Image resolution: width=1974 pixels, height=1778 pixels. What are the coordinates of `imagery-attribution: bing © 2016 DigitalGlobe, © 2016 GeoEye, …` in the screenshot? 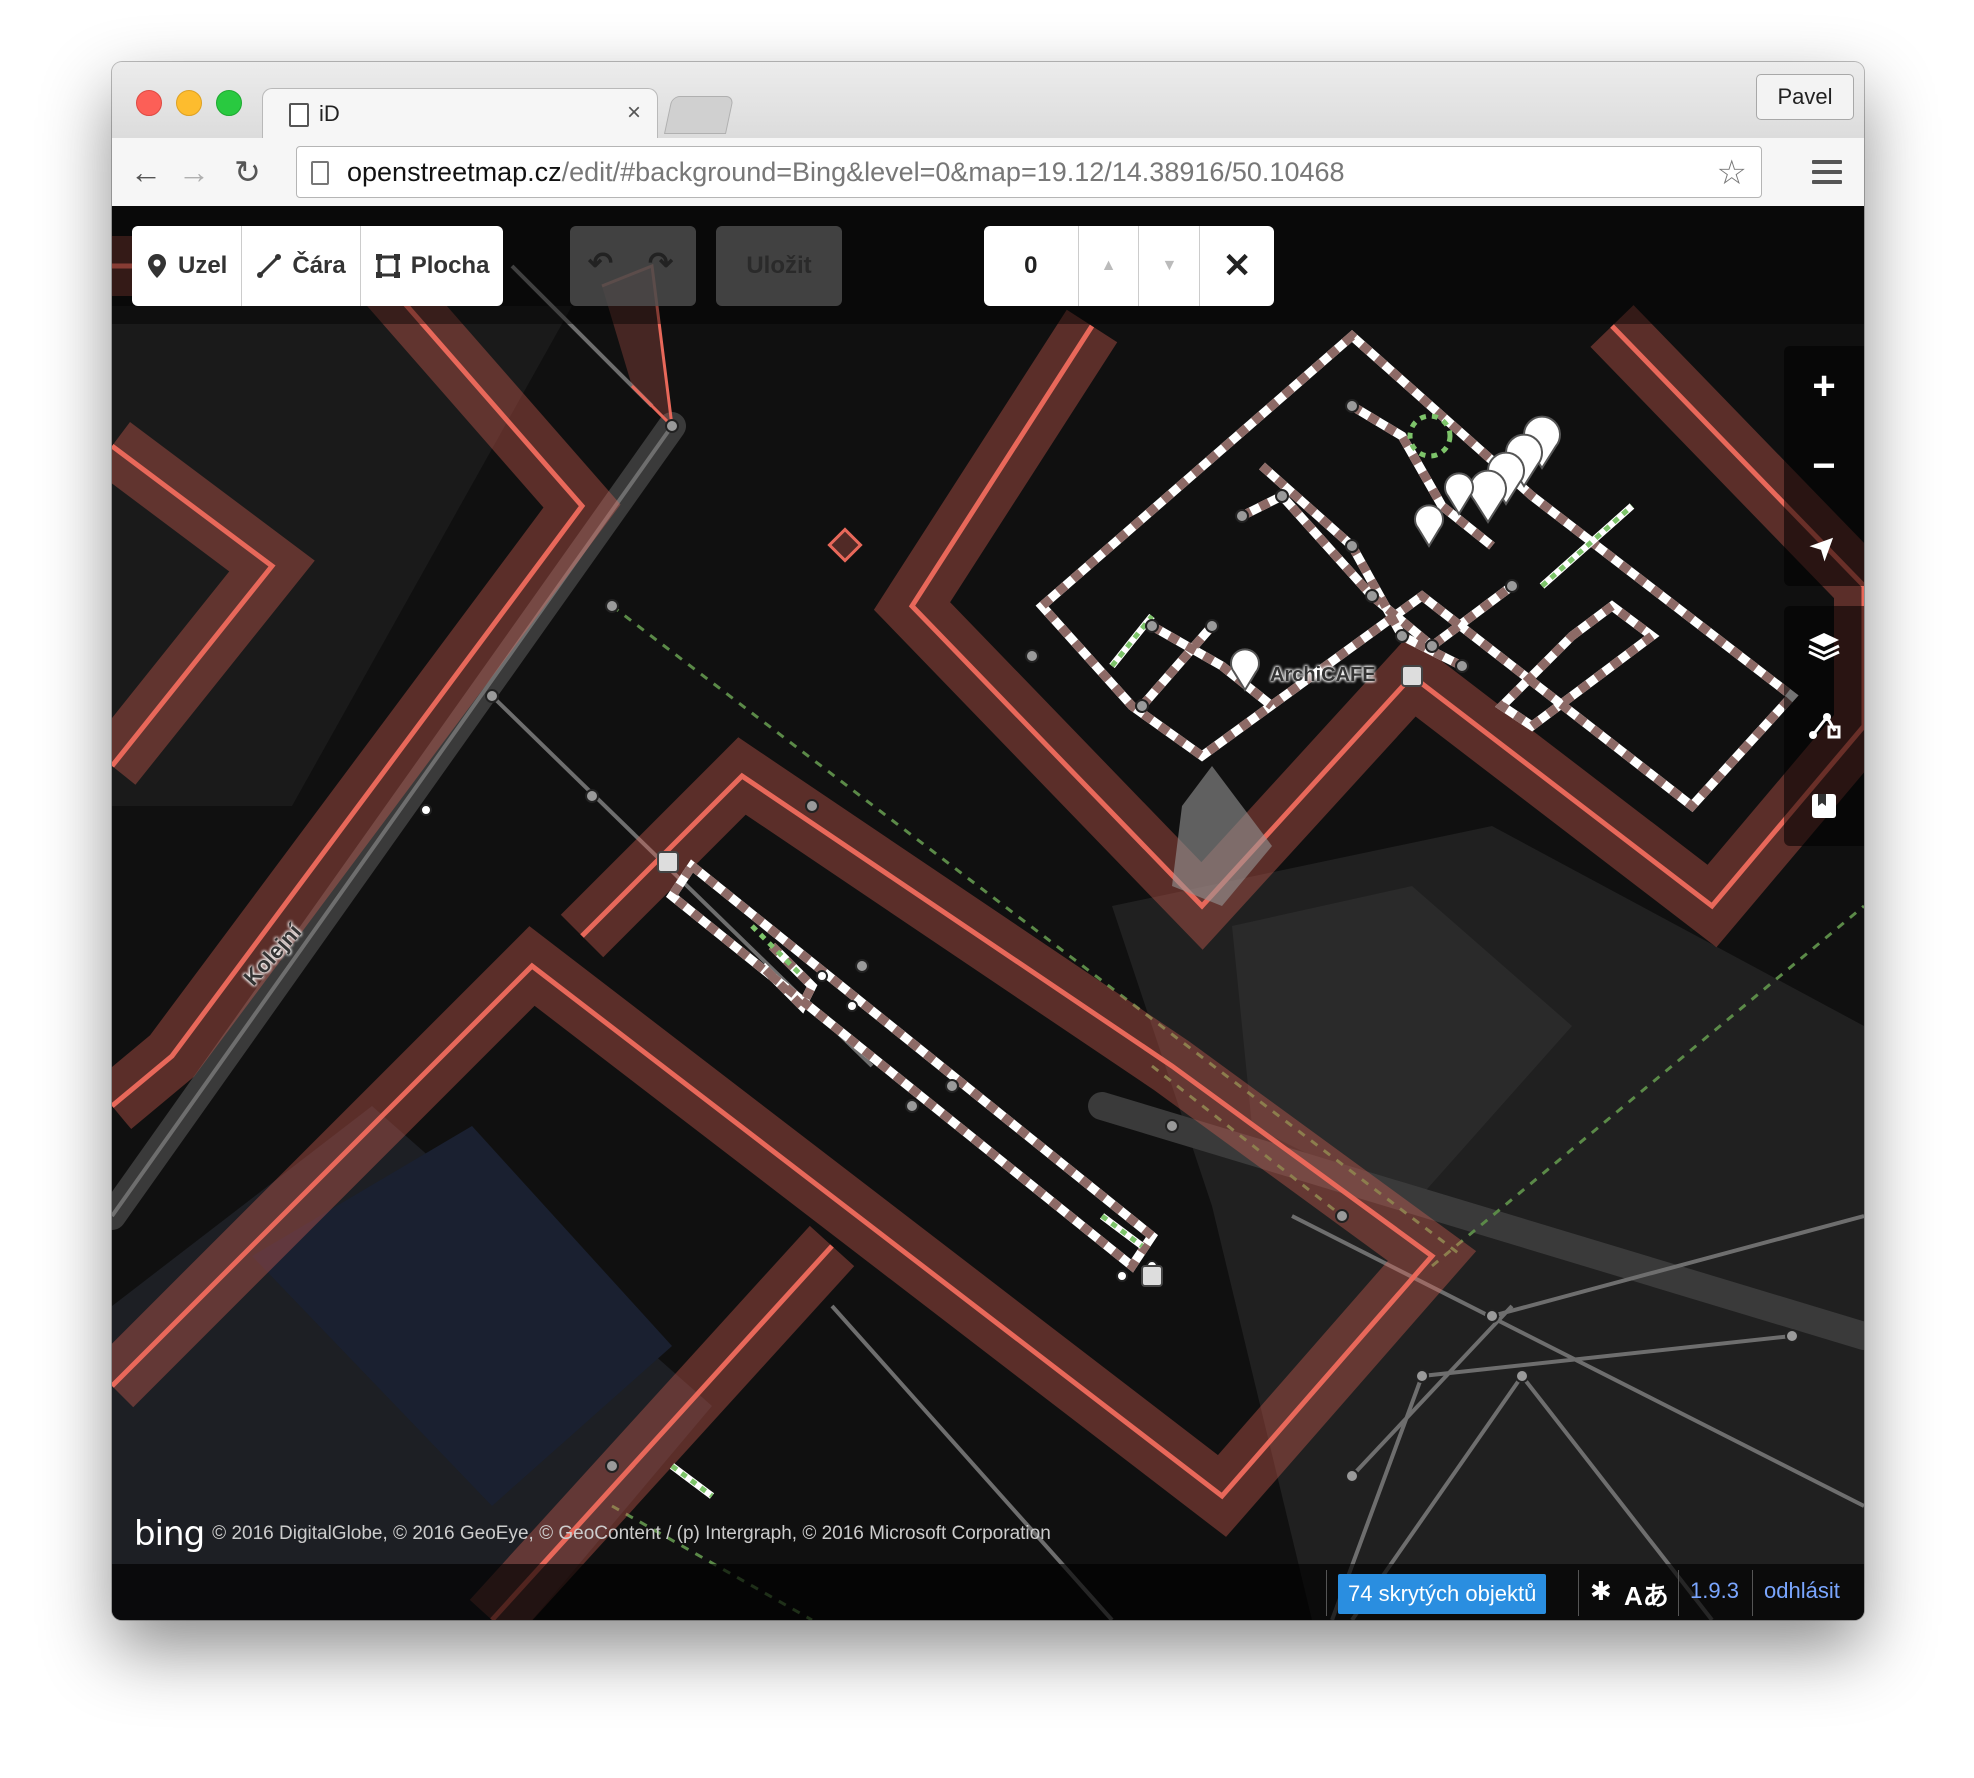 It's located at (592, 1534).